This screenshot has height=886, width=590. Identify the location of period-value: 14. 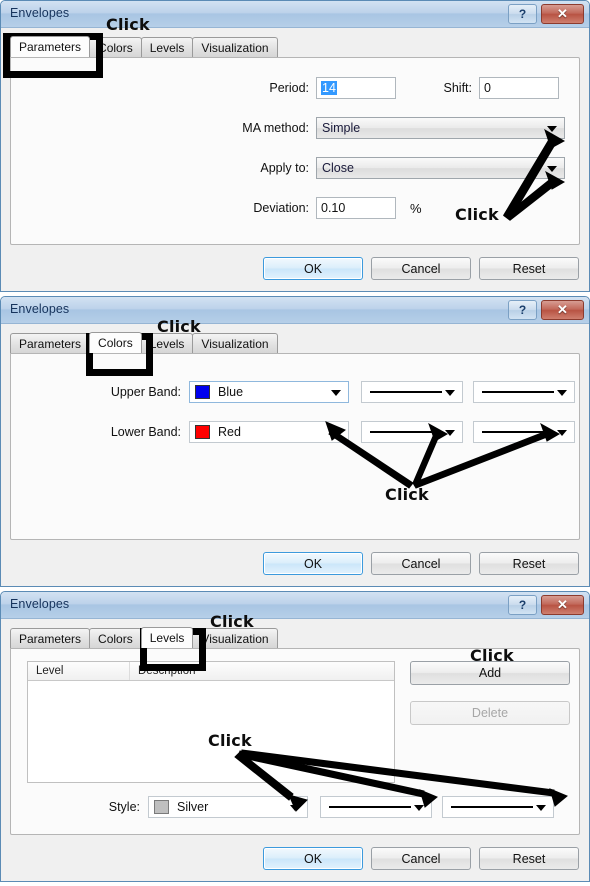
(329, 88).